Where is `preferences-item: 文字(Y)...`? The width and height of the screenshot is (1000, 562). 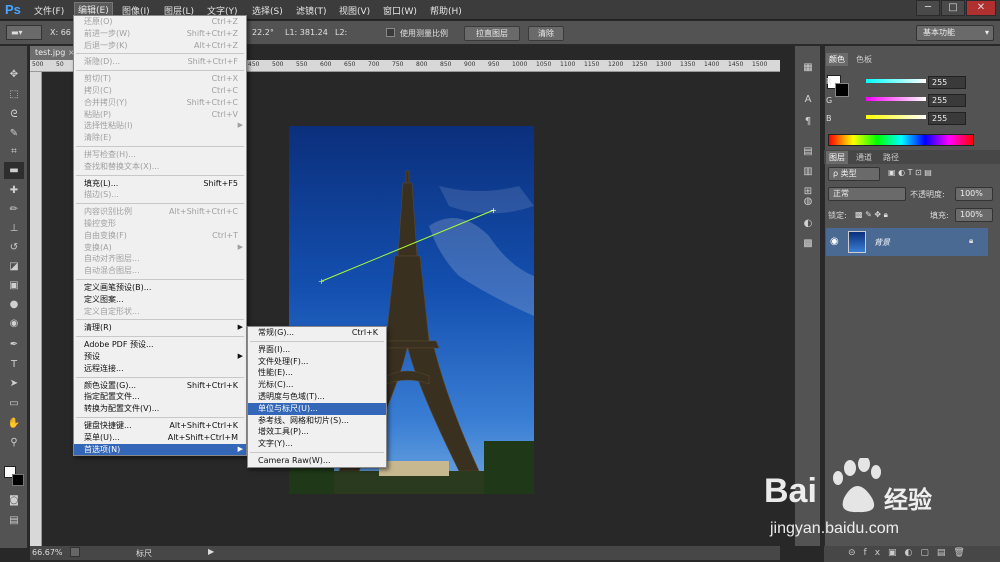 preferences-item: 文字(Y)... is located at coordinates (317, 444).